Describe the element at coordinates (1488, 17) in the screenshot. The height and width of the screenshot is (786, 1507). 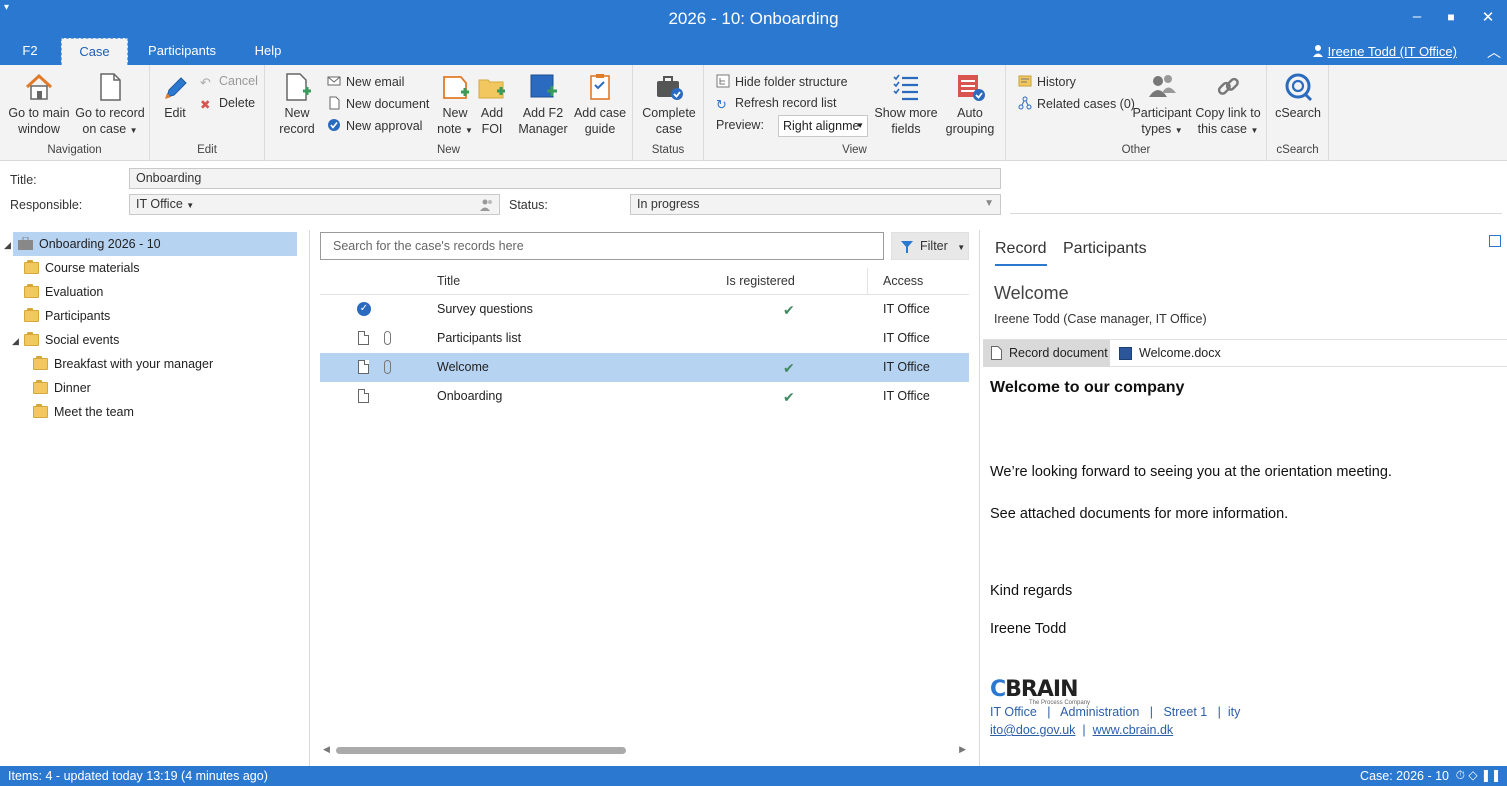
I see `close-button: ✕` at that location.